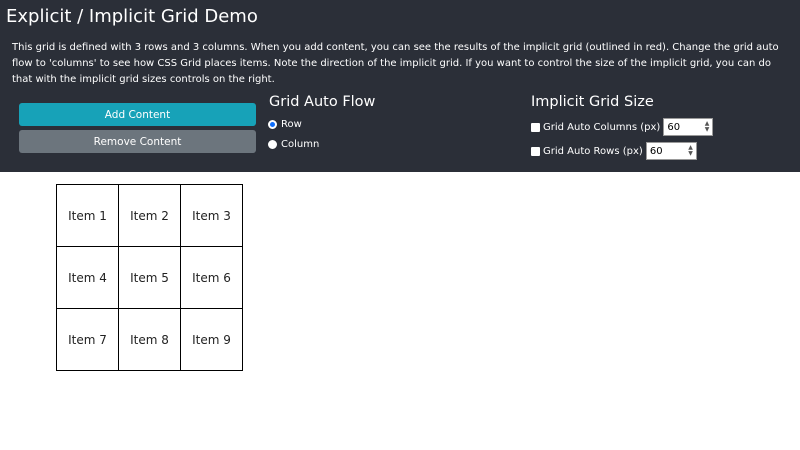 The height and width of the screenshot is (450, 800). Describe the element at coordinates (272, 144) in the screenshot. I see `column-radio` at that location.